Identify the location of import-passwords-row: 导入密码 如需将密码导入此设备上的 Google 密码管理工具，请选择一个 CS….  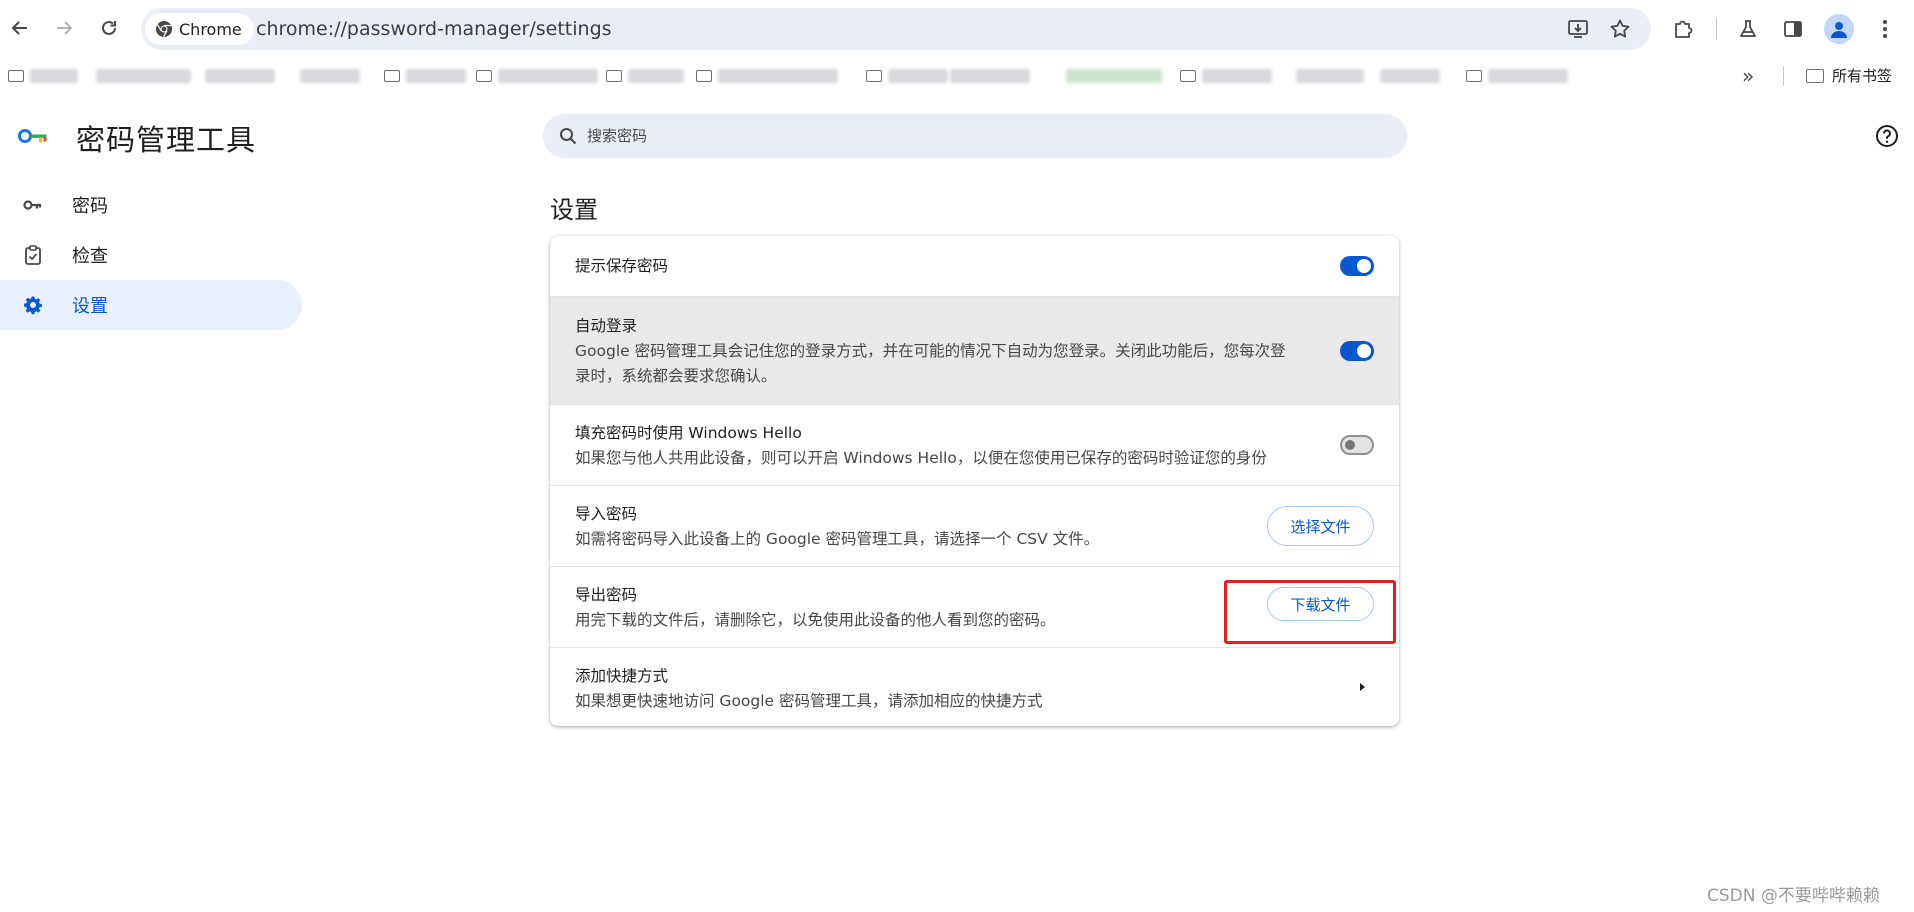
(974, 525).